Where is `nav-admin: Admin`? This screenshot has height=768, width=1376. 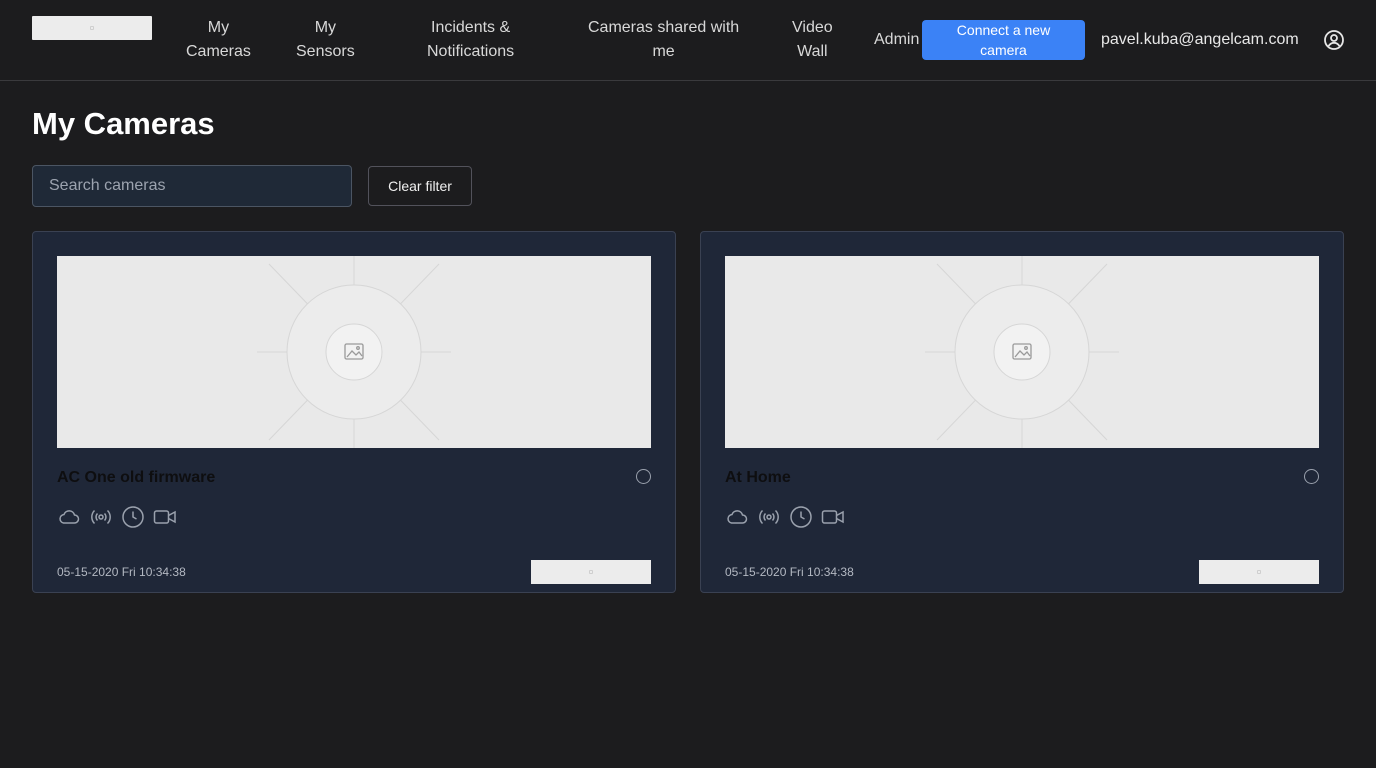 nav-admin: Admin is located at coordinates (896, 40).